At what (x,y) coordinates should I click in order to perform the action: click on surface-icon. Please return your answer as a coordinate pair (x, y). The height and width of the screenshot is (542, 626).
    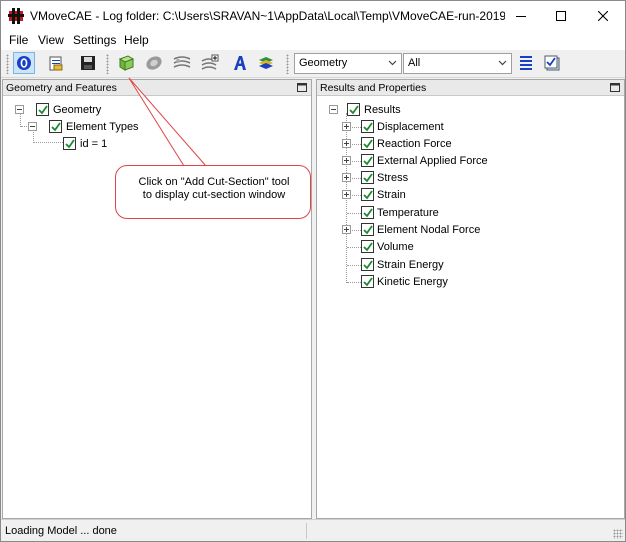
    Looking at the image, I should click on (182, 62).